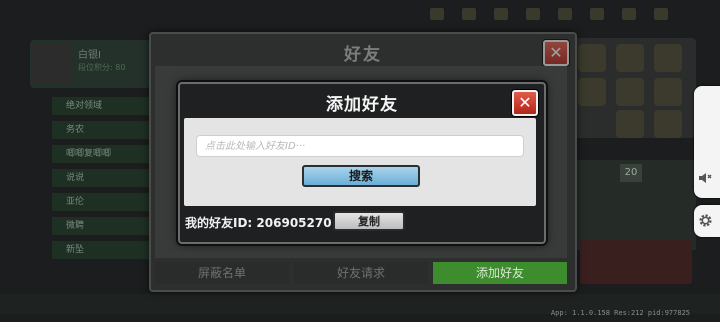 This screenshot has height=322, width=720. I want to click on speaker-icon, so click(705, 180).